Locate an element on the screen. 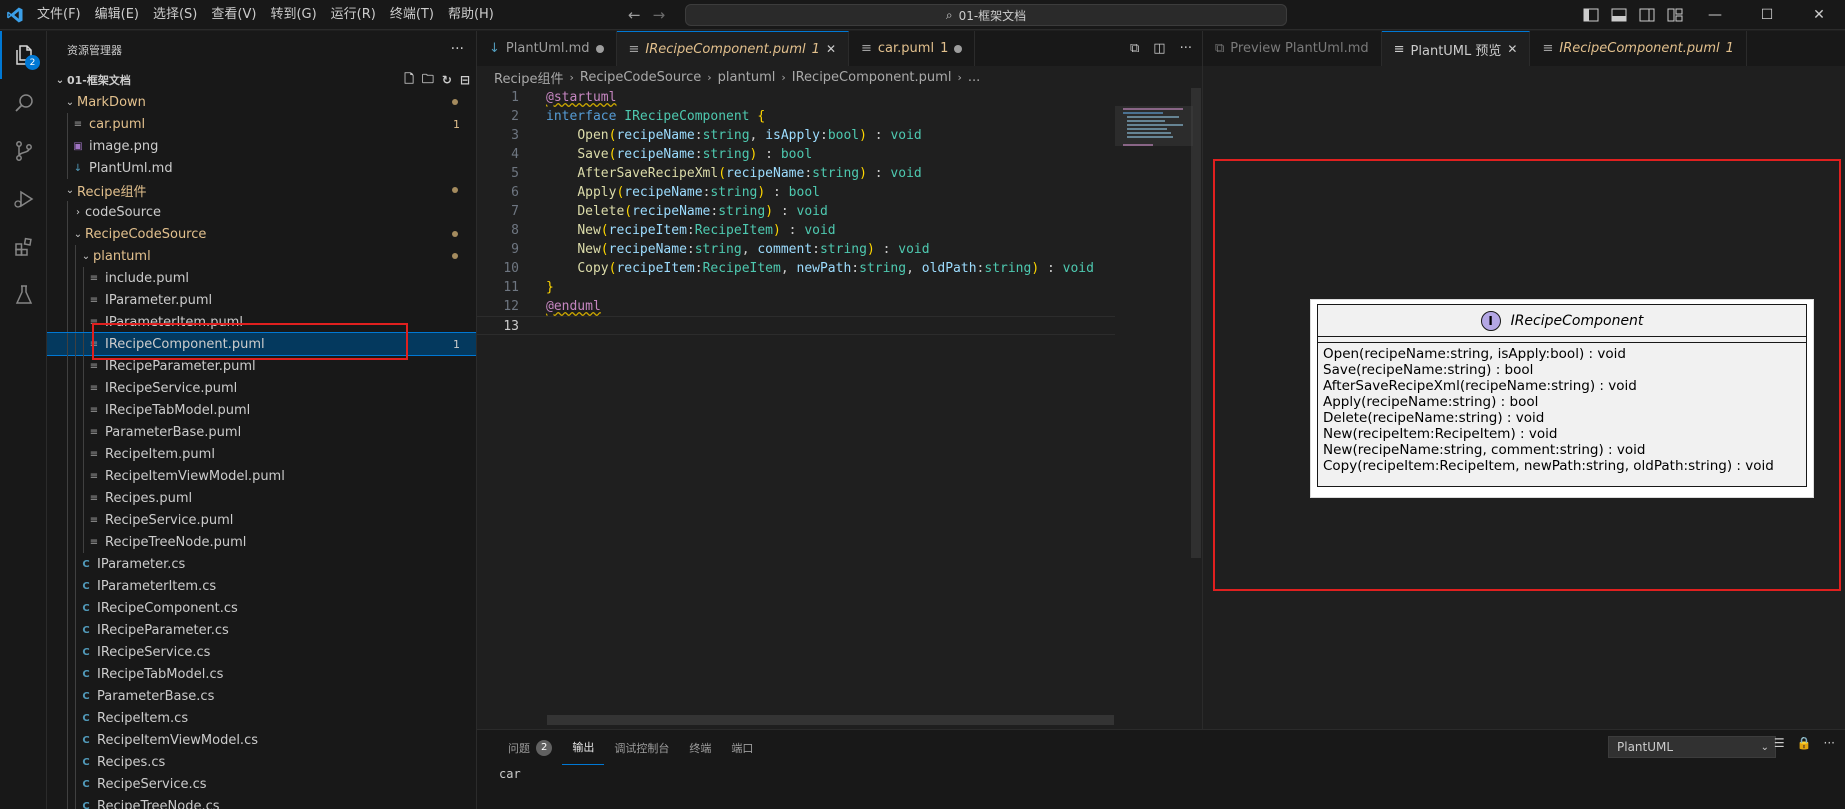 The height and width of the screenshot is (809, 1845). tab-irecipecomponent-puml-2: ≡ IRecipeComponent.puml 1 is located at coordinates (1638, 48).